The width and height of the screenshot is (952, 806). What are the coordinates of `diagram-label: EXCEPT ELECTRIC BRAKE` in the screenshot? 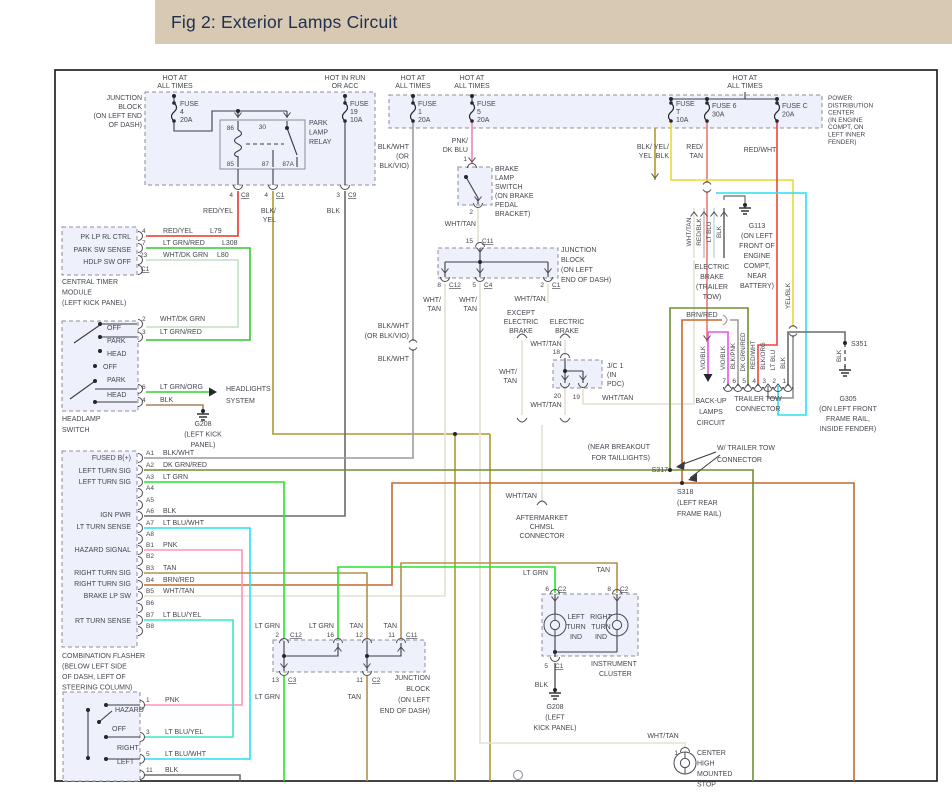 It's located at (521, 322).